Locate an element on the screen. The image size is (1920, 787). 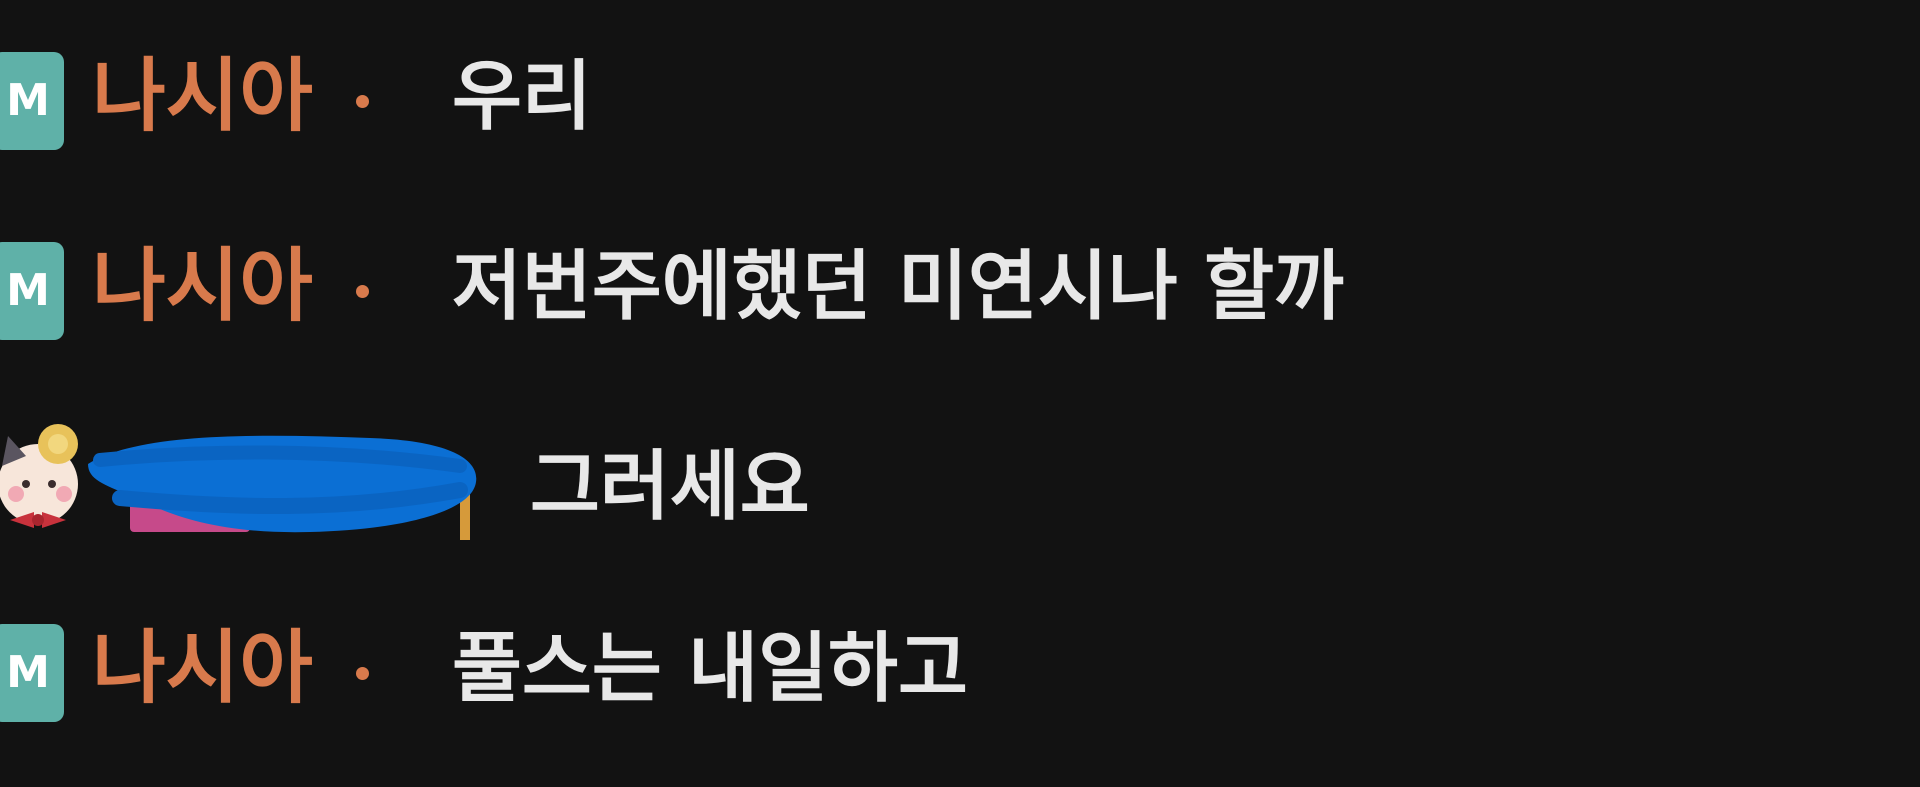
chat-text: 우리 is located at coordinates (522, 96).